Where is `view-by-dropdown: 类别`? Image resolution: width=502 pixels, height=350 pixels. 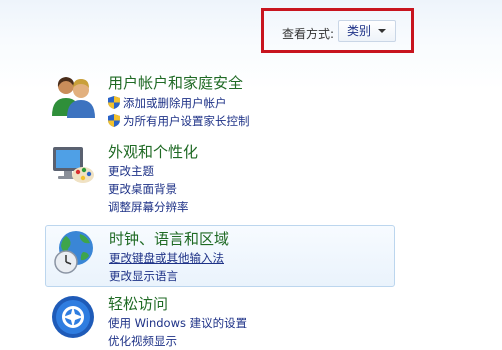
view-by-dropdown: 类别 is located at coordinates (367, 31).